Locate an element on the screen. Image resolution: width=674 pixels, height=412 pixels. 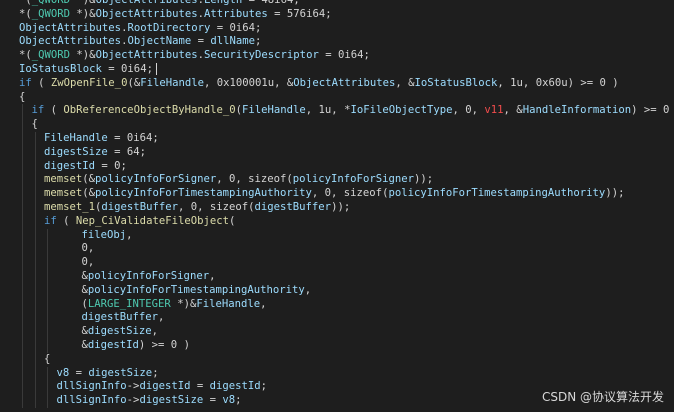
code-line: digestSize = 64; is located at coordinates (95, 153).